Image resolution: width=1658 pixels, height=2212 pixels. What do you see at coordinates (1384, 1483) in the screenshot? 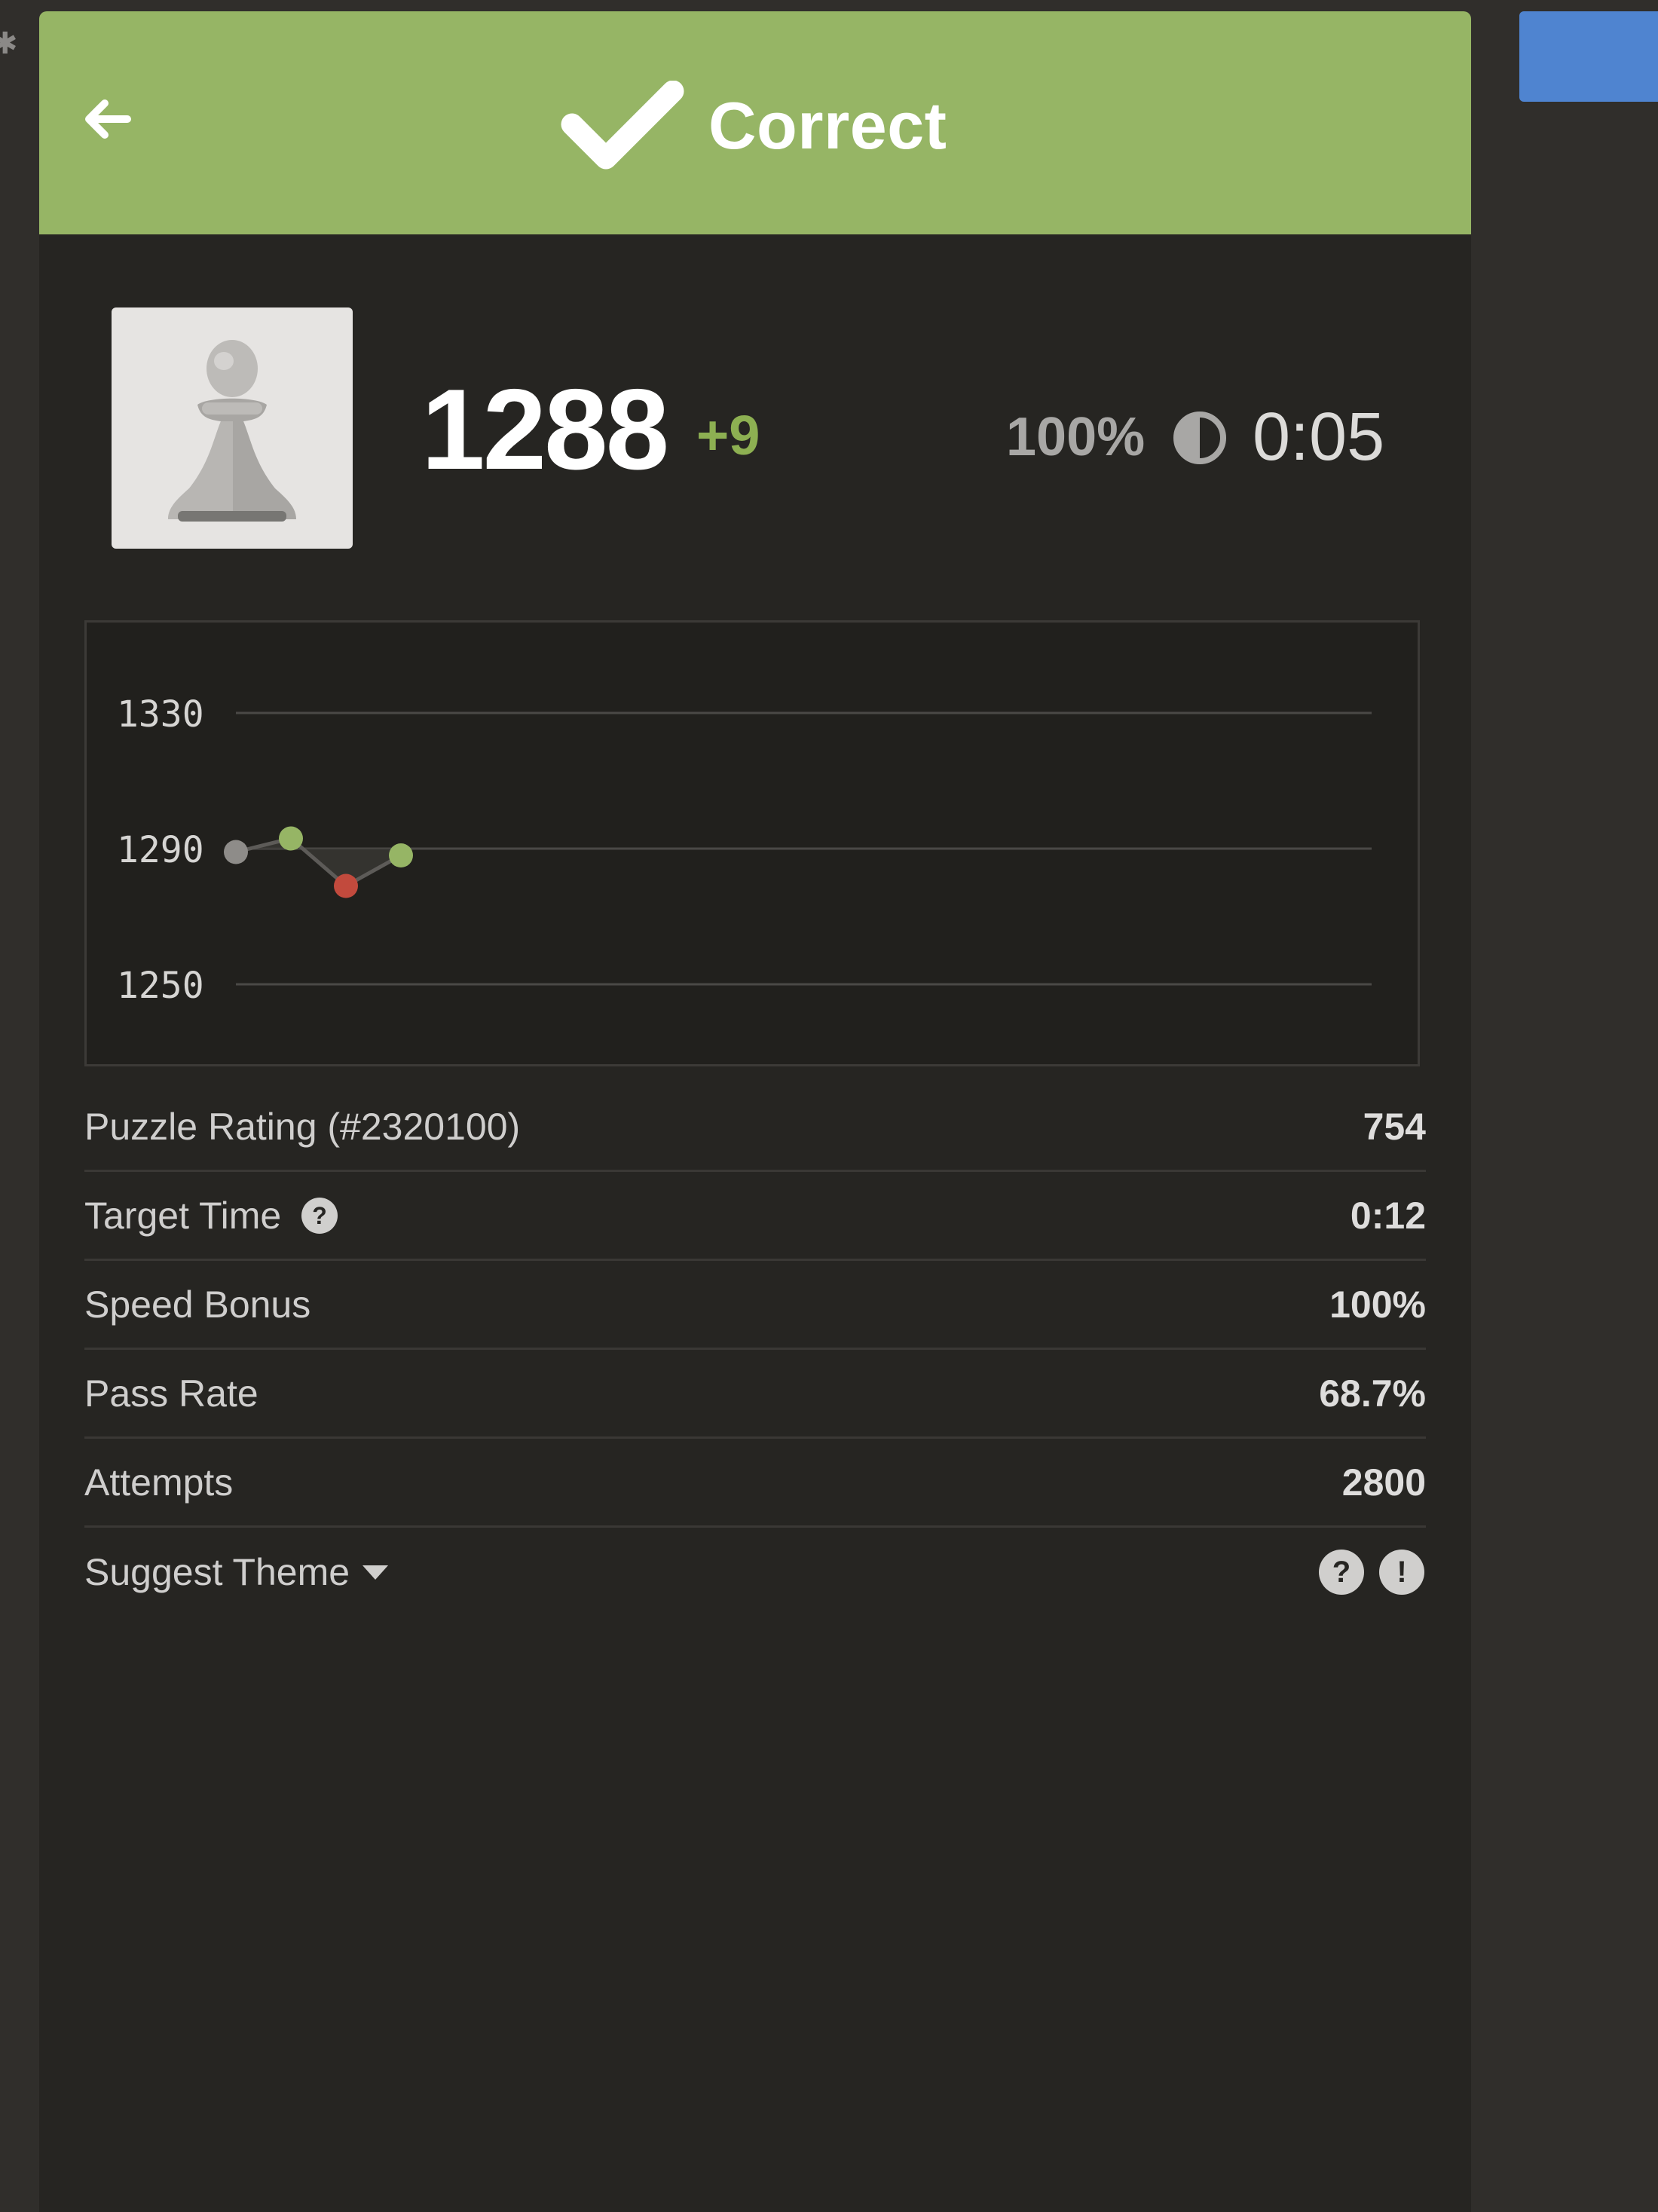
I see `attempts-value: 2800` at bounding box center [1384, 1483].